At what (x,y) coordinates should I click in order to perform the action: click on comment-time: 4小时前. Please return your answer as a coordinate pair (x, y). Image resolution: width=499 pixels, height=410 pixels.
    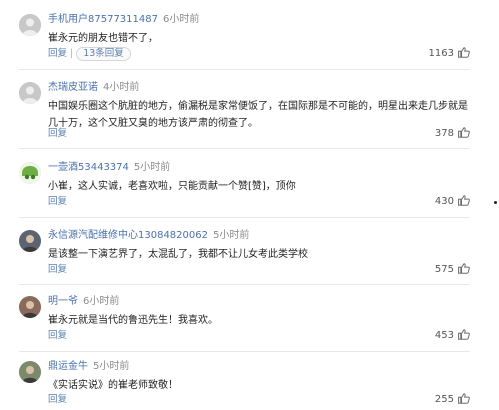
    Looking at the image, I should click on (121, 87).